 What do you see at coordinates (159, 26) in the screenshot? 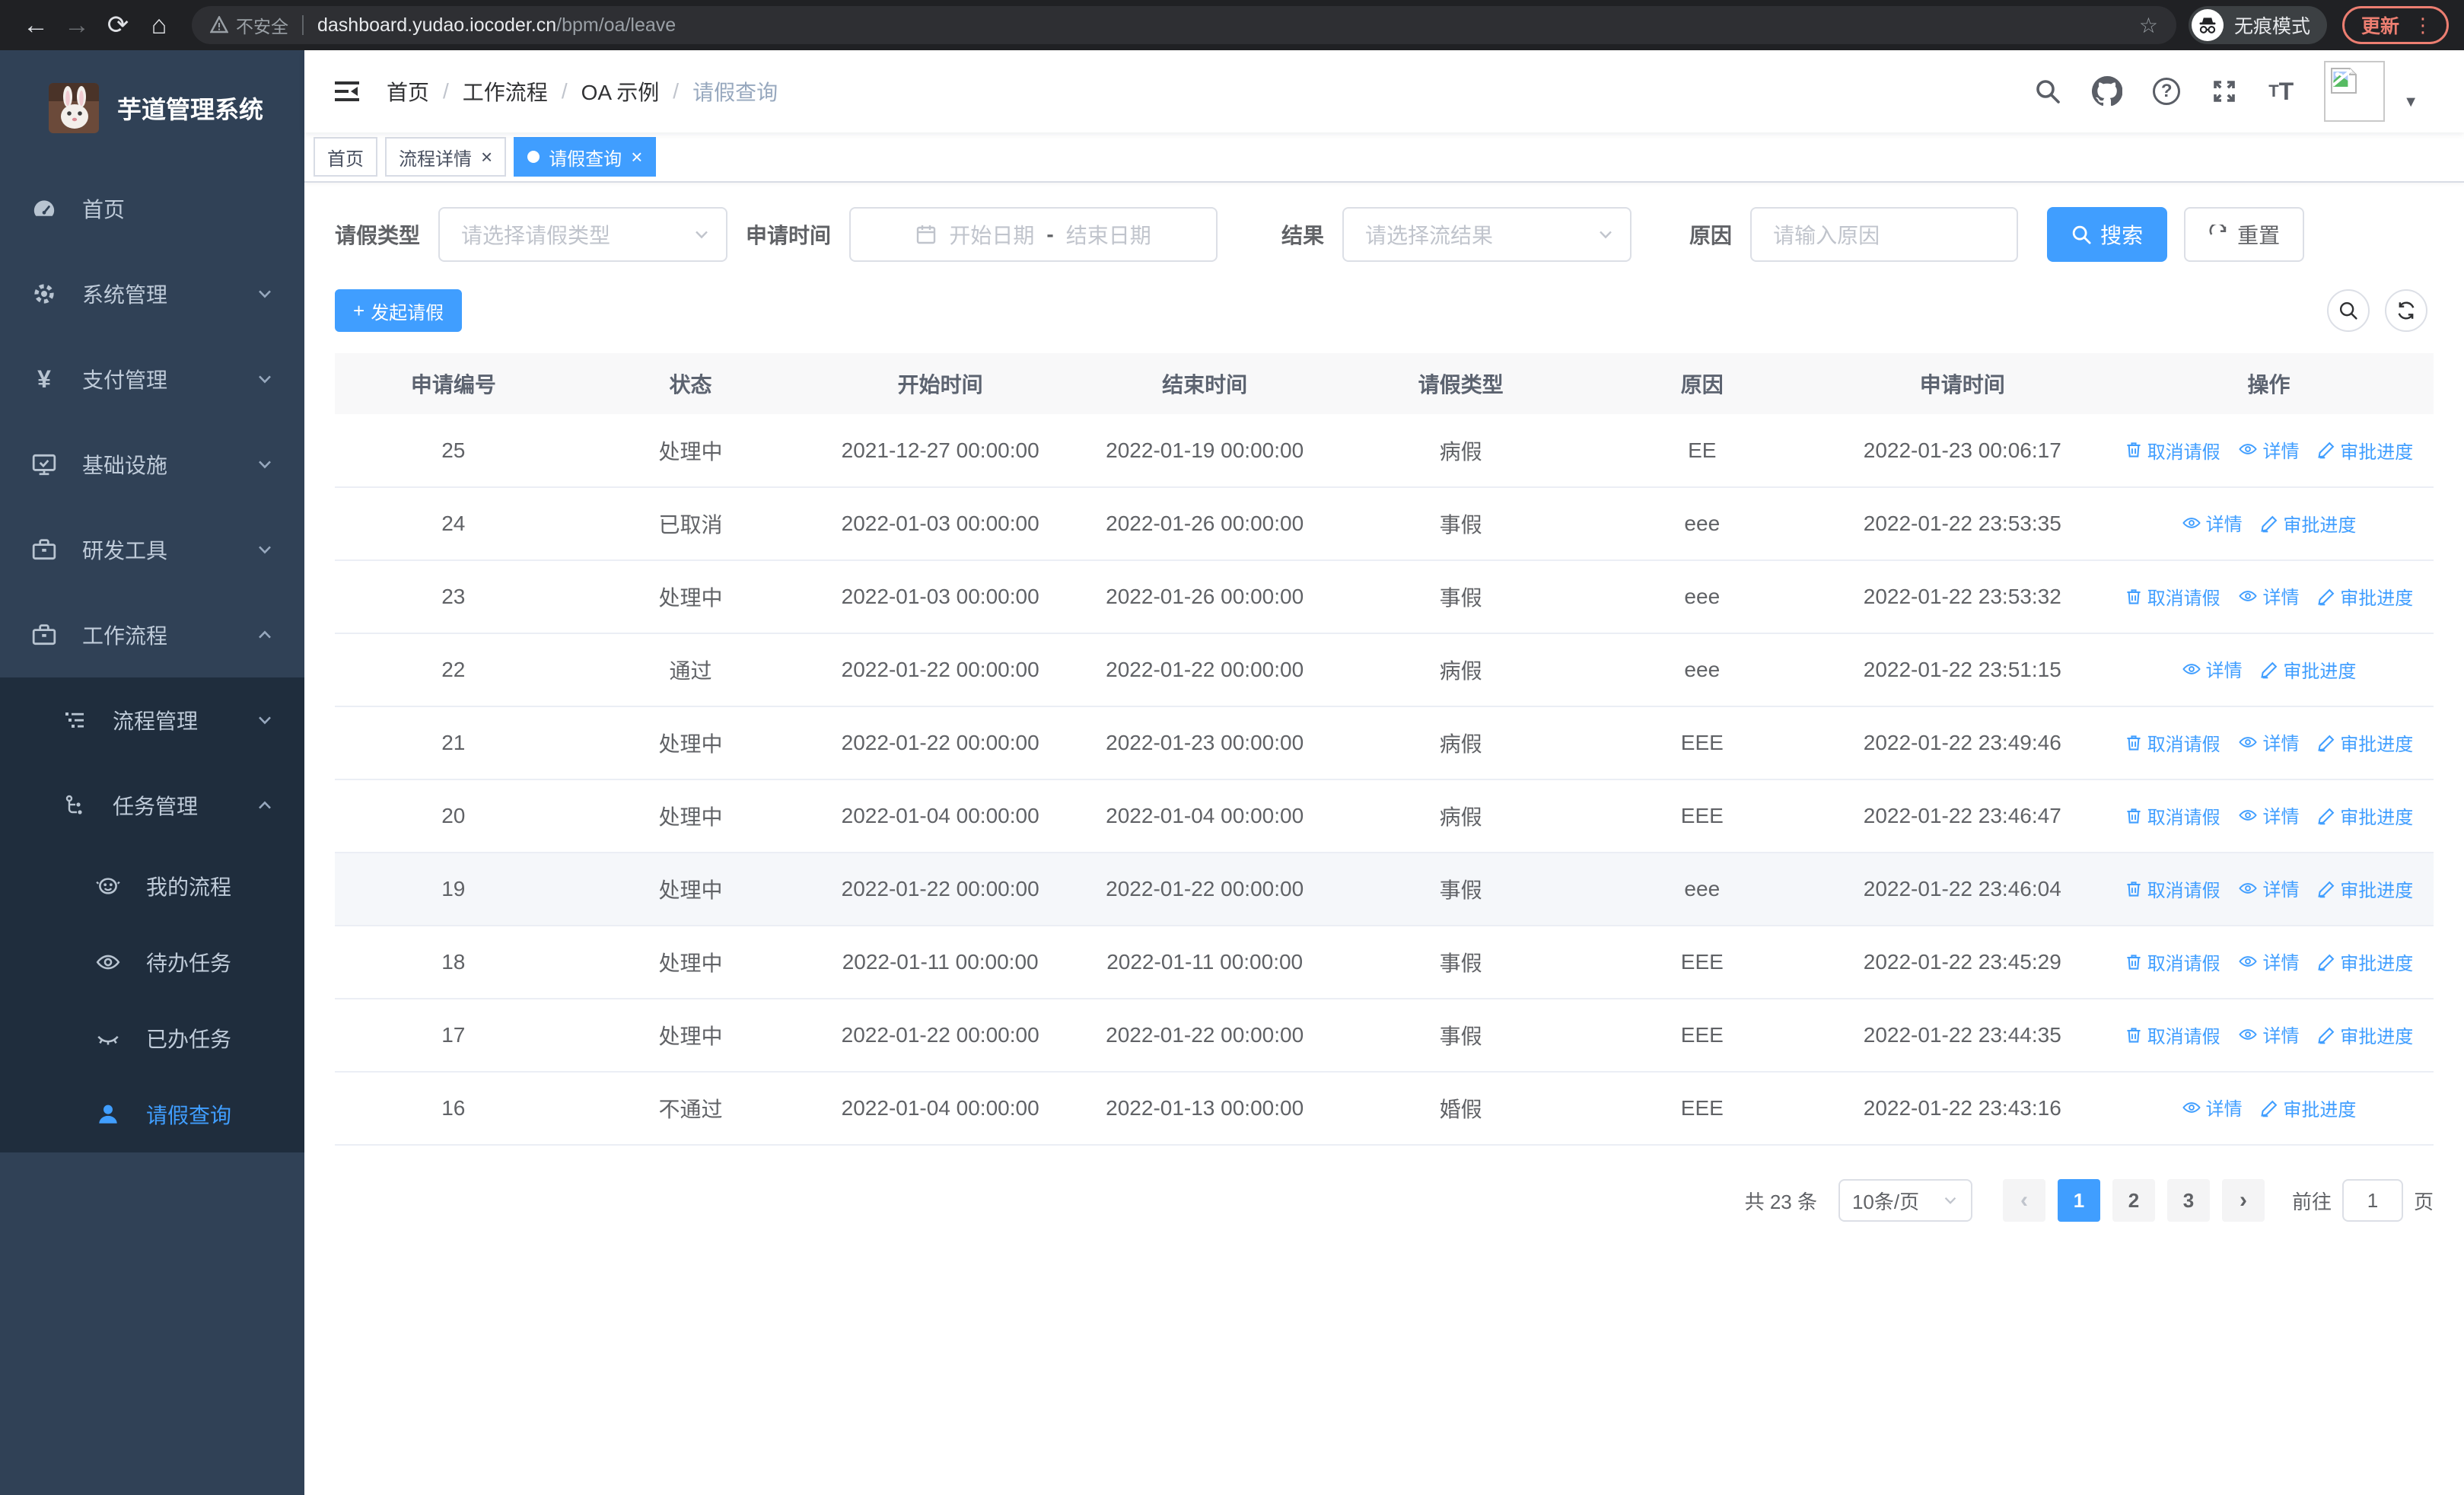
I see `home-button: ⌂` at bounding box center [159, 26].